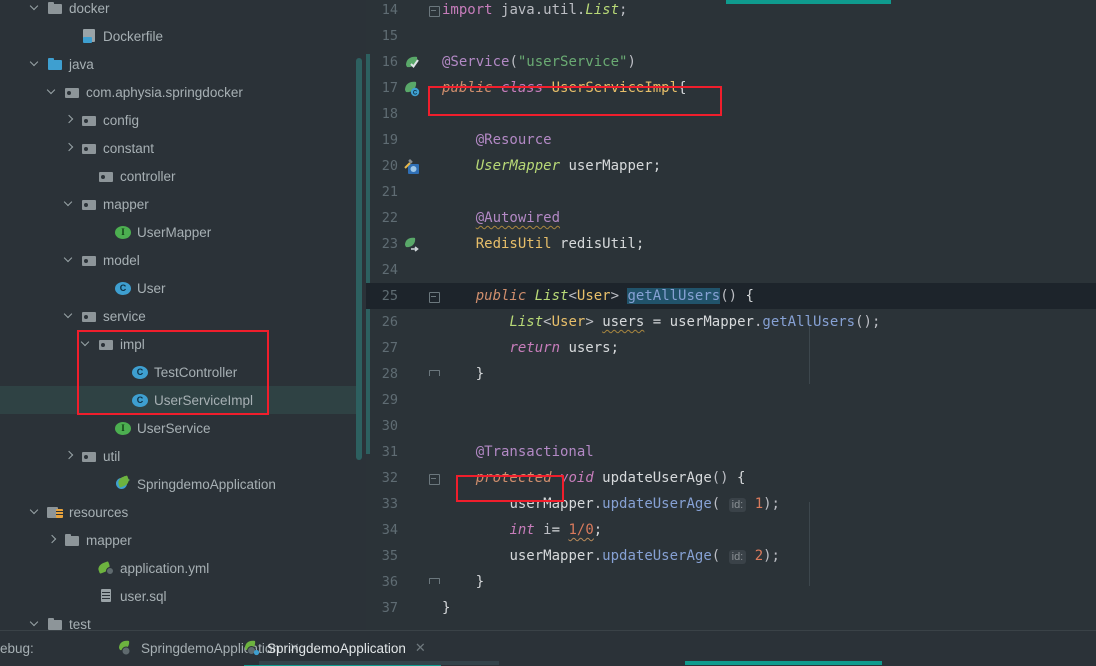  Describe the element at coordinates (446, 608) in the screenshot. I see `code-text: }` at that location.